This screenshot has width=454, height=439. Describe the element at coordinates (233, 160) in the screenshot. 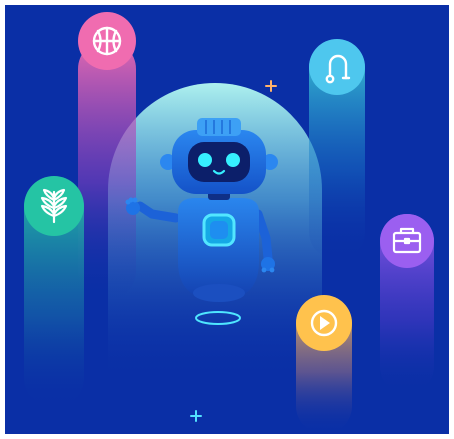

I see `robot-right-eye` at that location.